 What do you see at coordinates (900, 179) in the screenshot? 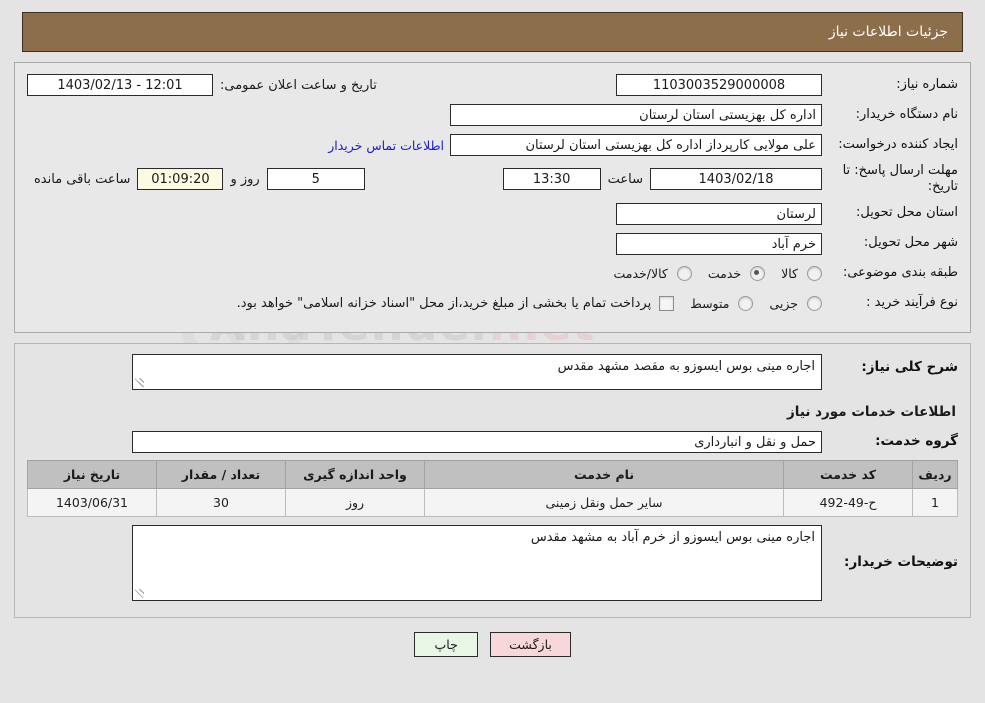
I see `deadline-label: مهلت ارسال پاسخ: تا تاریخ:` at bounding box center [900, 179].